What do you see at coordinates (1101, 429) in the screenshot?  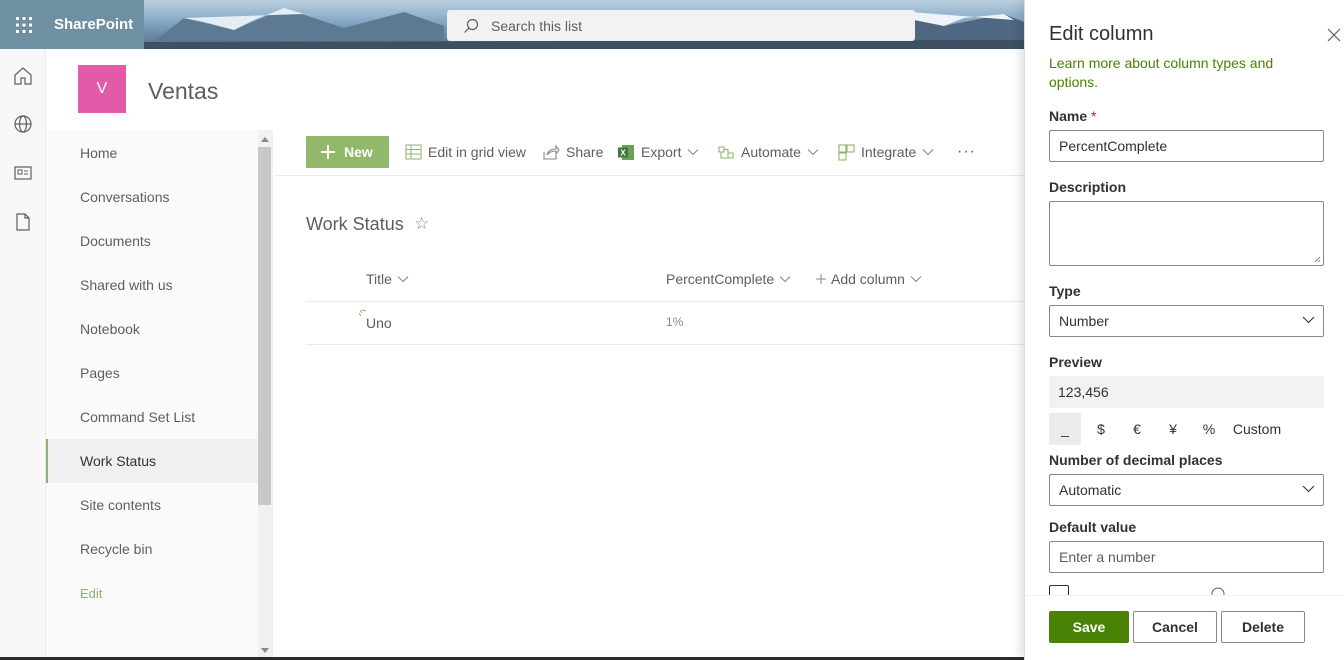 I see `format-dollar-button: $` at bounding box center [1101, 429].